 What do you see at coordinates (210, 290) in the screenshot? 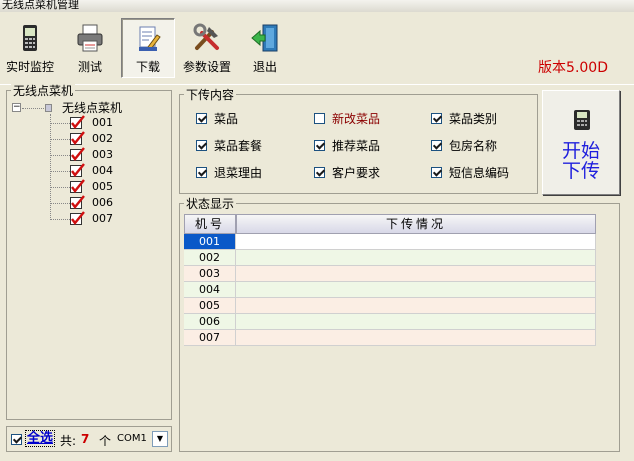
I see `cell-device-id: 004` at bounding box center [210, 290].